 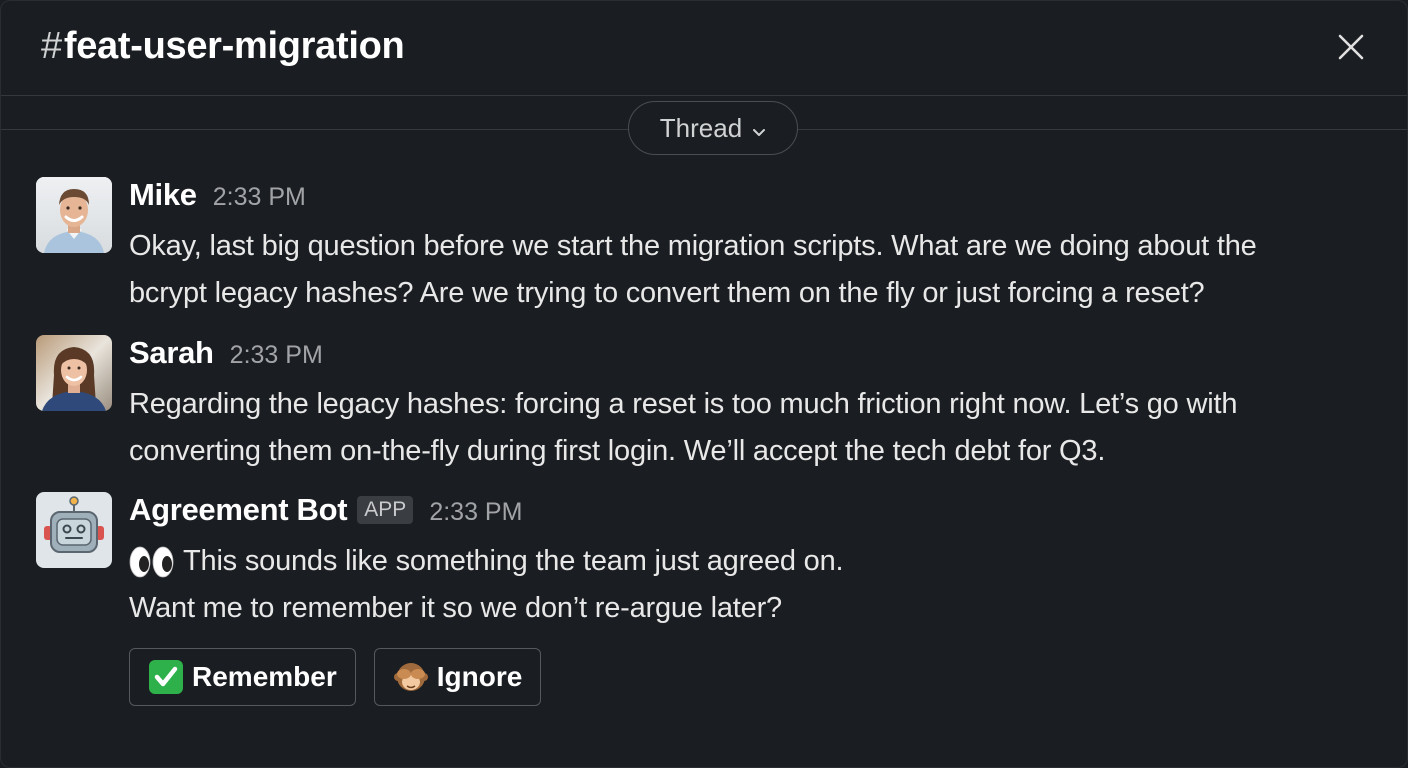 What do you see at coordinates (766, 196) in the screenshot?
I see `message-header: Mike 2:33 PM` at bounding box center [766, 196].